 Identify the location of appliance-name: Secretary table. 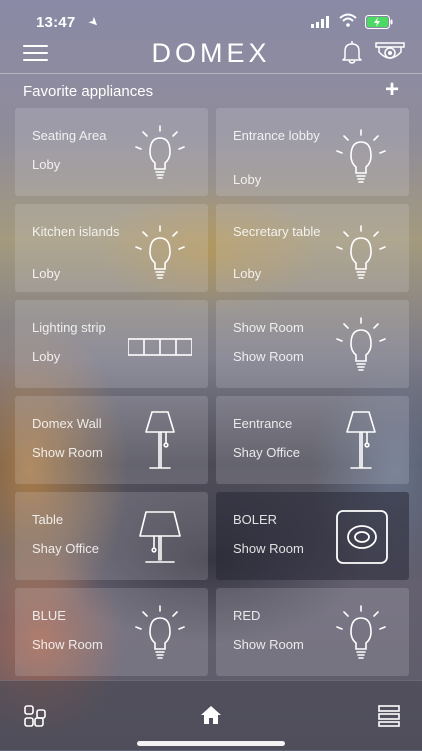
(277, 231).